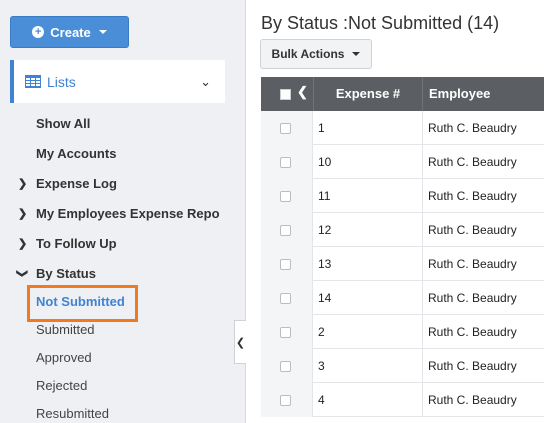 The width and height of the screenshot is (544, 423). I want to click on page-title: By Status :Not Submitted (14), so click(380, 23).